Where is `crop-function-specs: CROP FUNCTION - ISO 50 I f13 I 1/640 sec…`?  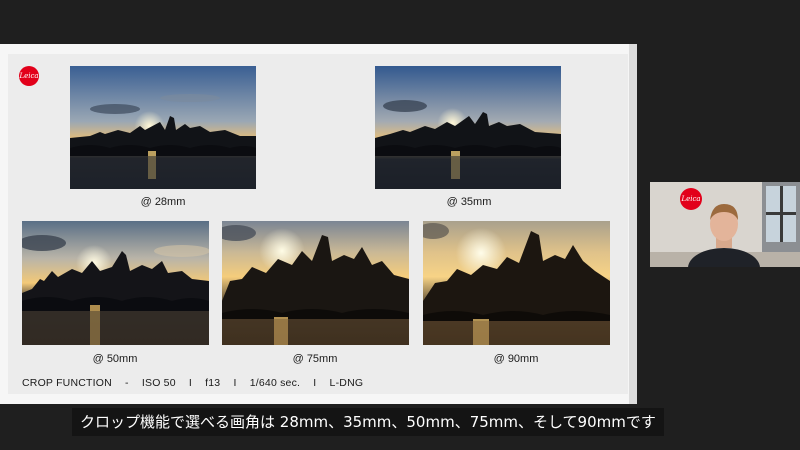
crop-function-specs: CROP FUNCTION - ISO 50 I f13 I 1/640 sec… is located at coordinates (197, 383).